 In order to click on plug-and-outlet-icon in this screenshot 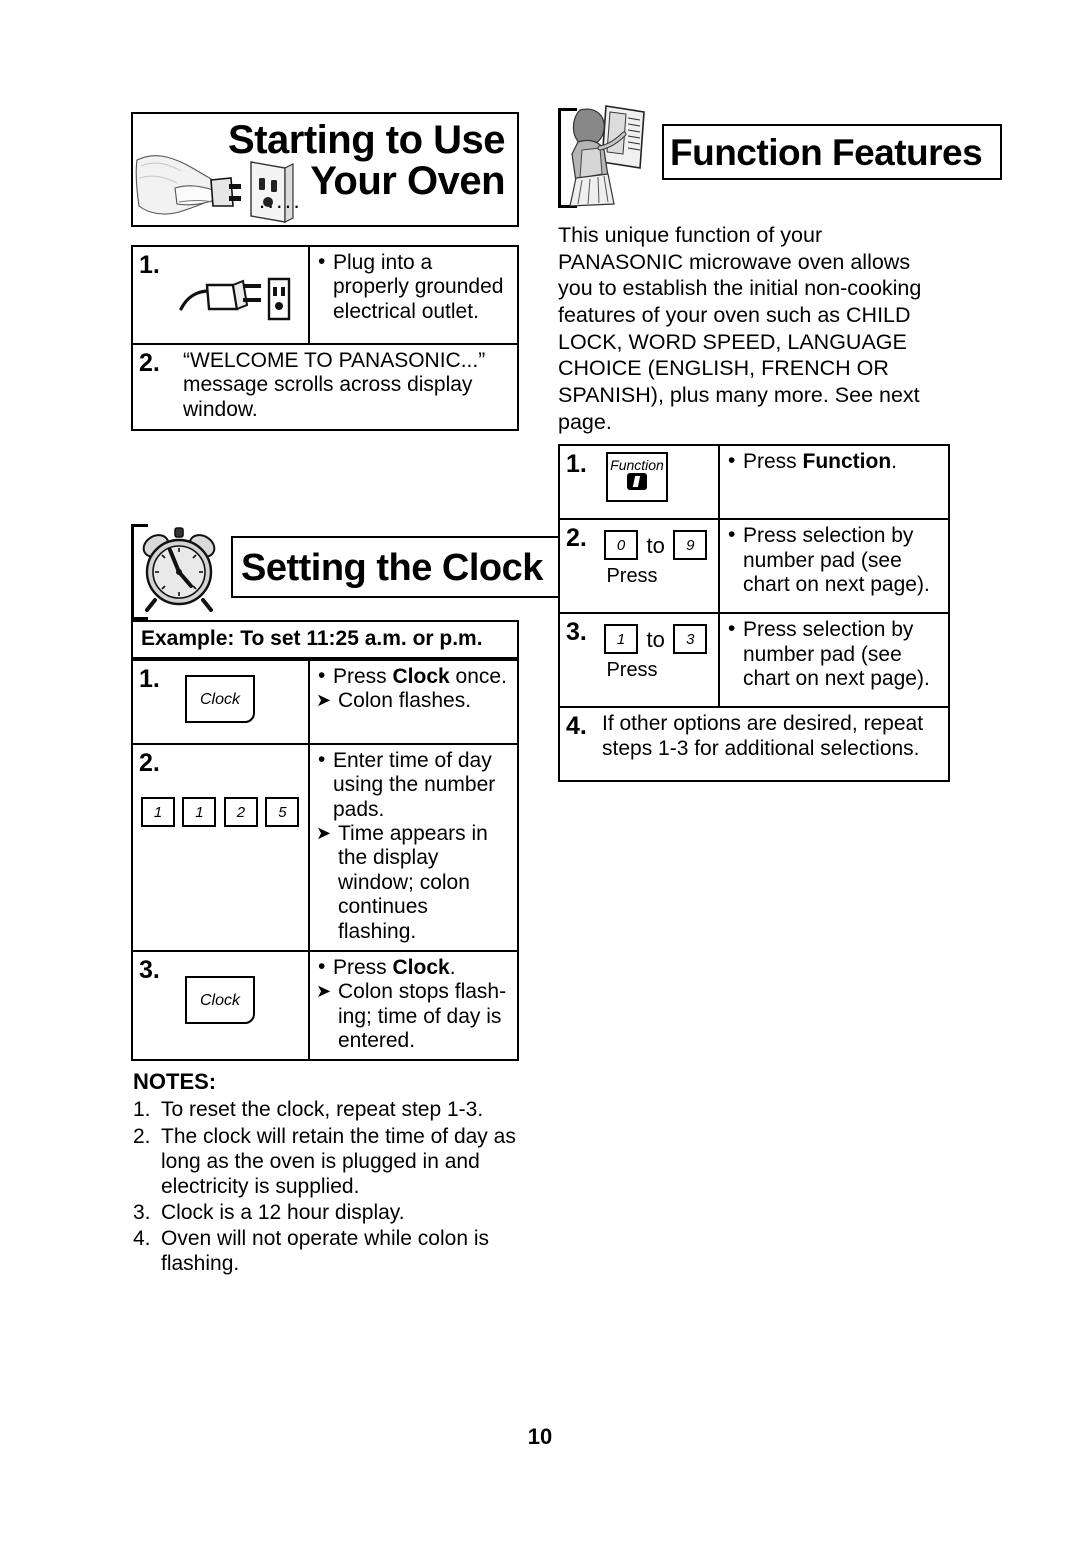, I will do `click(240, 298)`.